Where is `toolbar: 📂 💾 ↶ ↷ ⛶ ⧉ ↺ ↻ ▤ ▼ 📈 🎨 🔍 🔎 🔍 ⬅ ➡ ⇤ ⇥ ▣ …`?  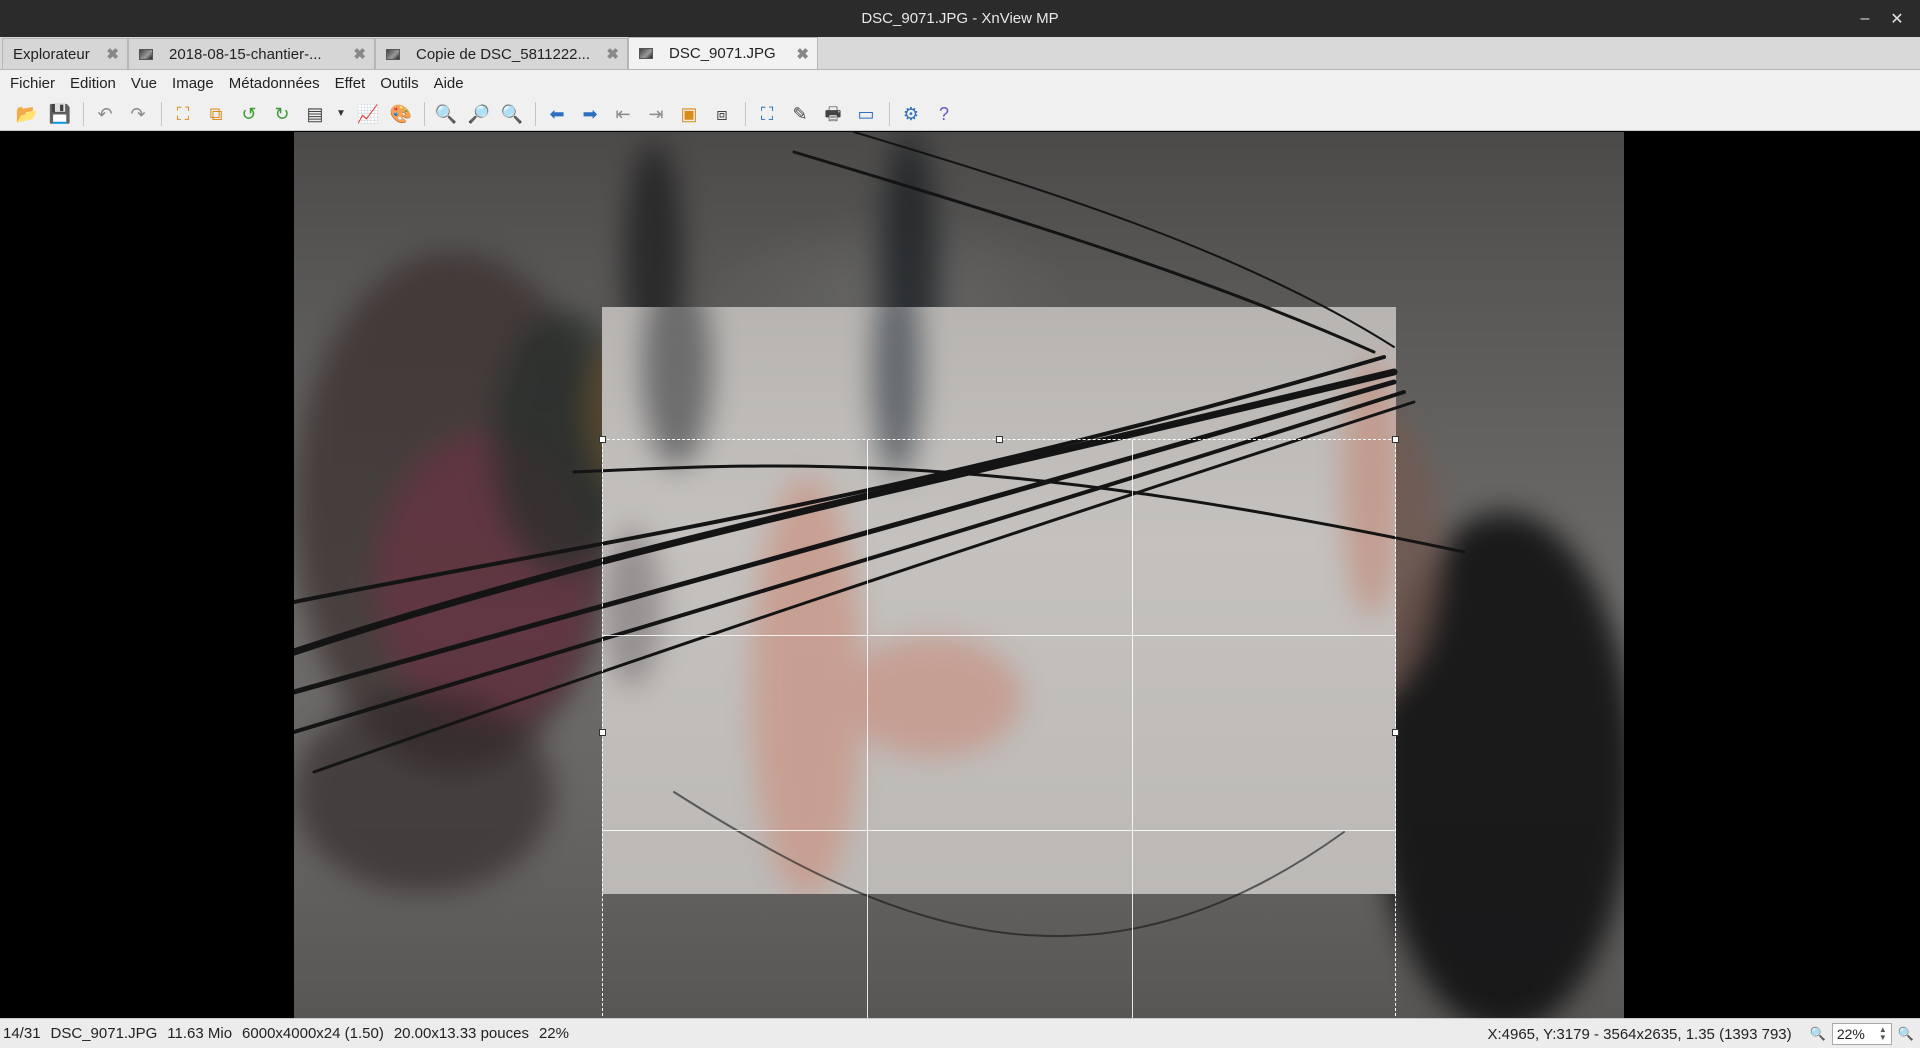
toolbar: 📂 💾 ↶ ↷ ⛶ ⧉ ↺ ↻ ▤ ▼ 📈 🎨 🔍 🔎 🔍 ⬅ ➡ ⇤ ⇥ ▣ … is located at coordinates (960, 114).